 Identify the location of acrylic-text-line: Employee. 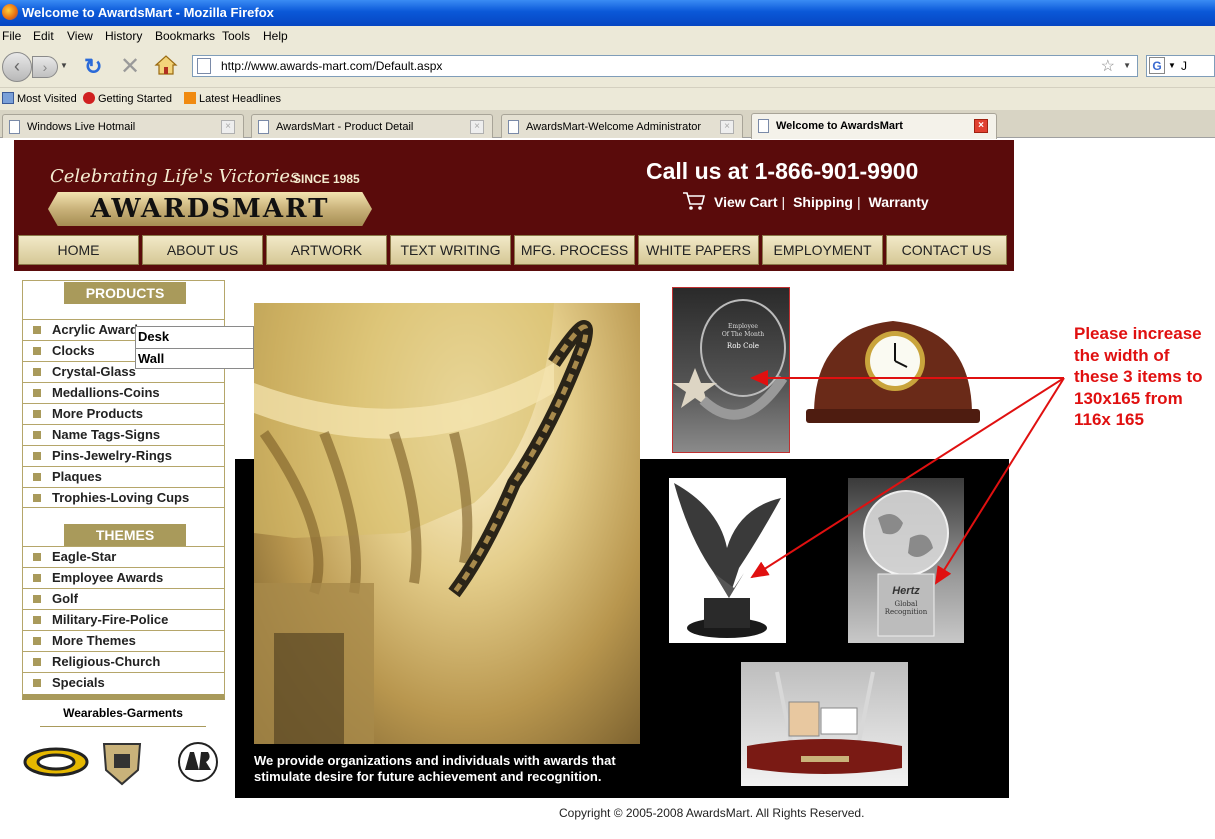
(743, 326).